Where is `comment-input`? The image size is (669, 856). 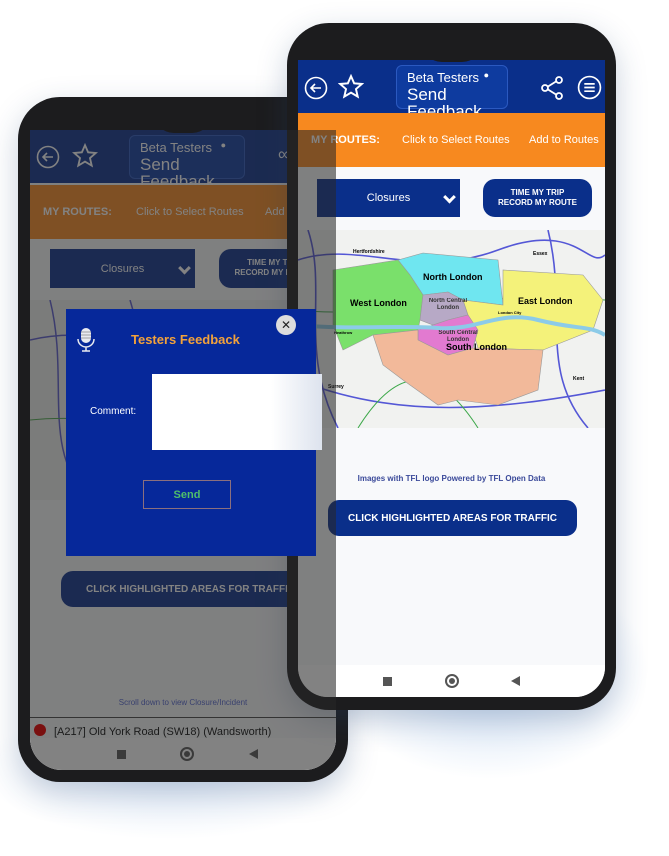
comment-input is located at coordinates (237, 412).